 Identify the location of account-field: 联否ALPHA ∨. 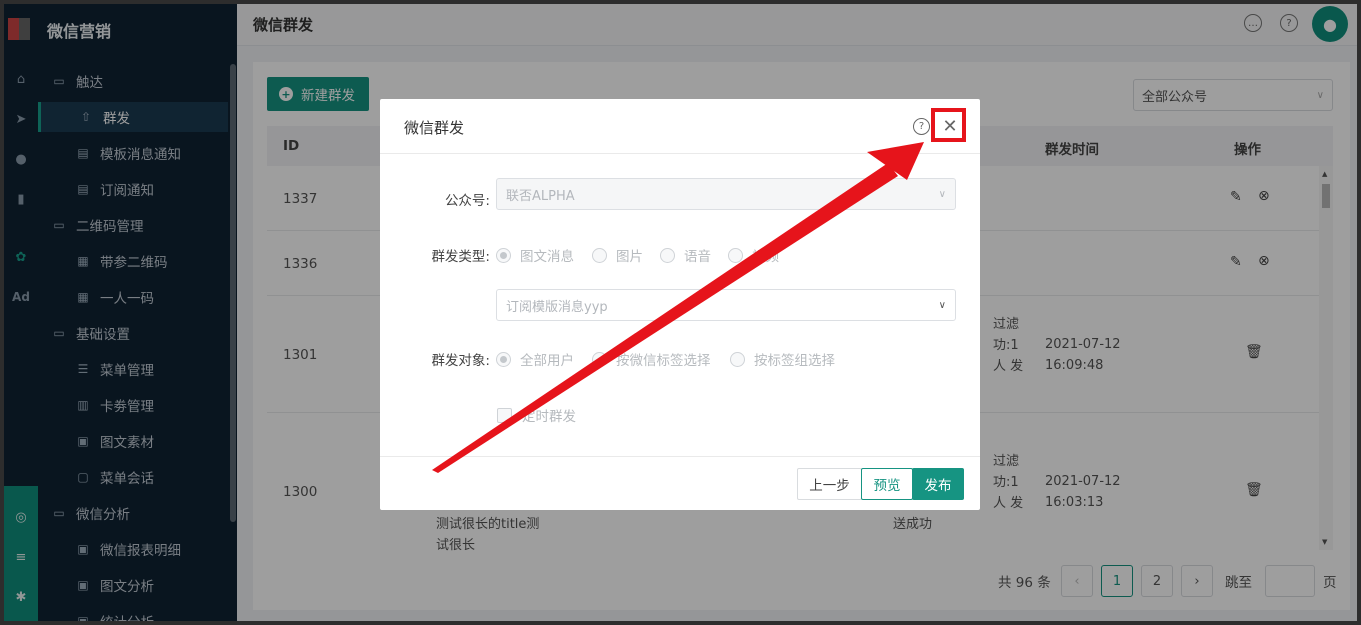
(726, 194).